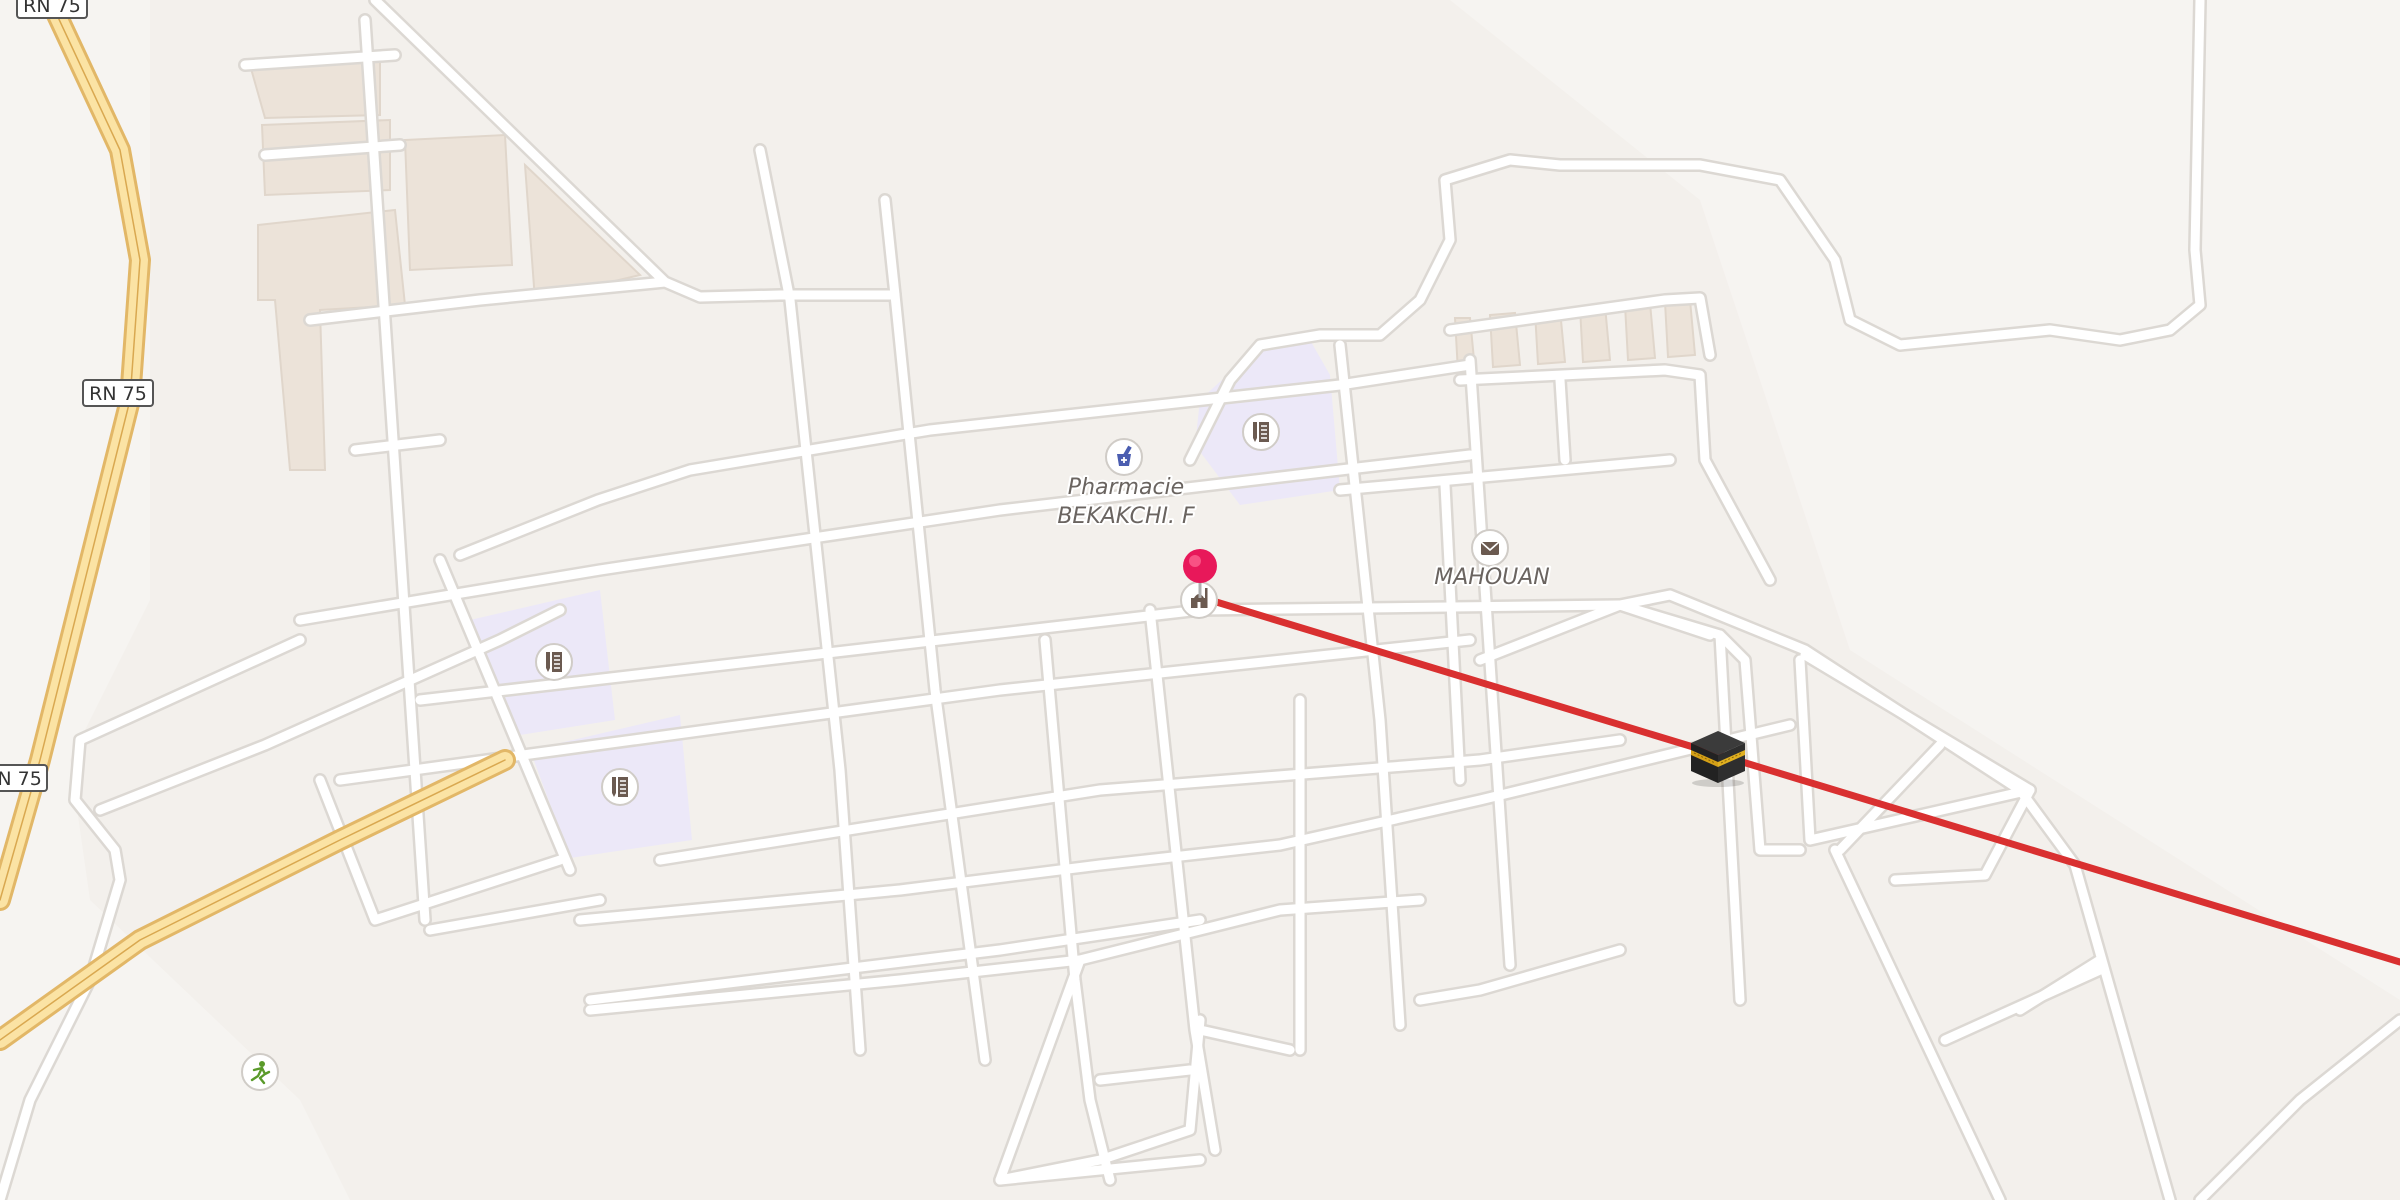  I want to click on road-shield-rn75-mid: RN 75, so click(118, 393).